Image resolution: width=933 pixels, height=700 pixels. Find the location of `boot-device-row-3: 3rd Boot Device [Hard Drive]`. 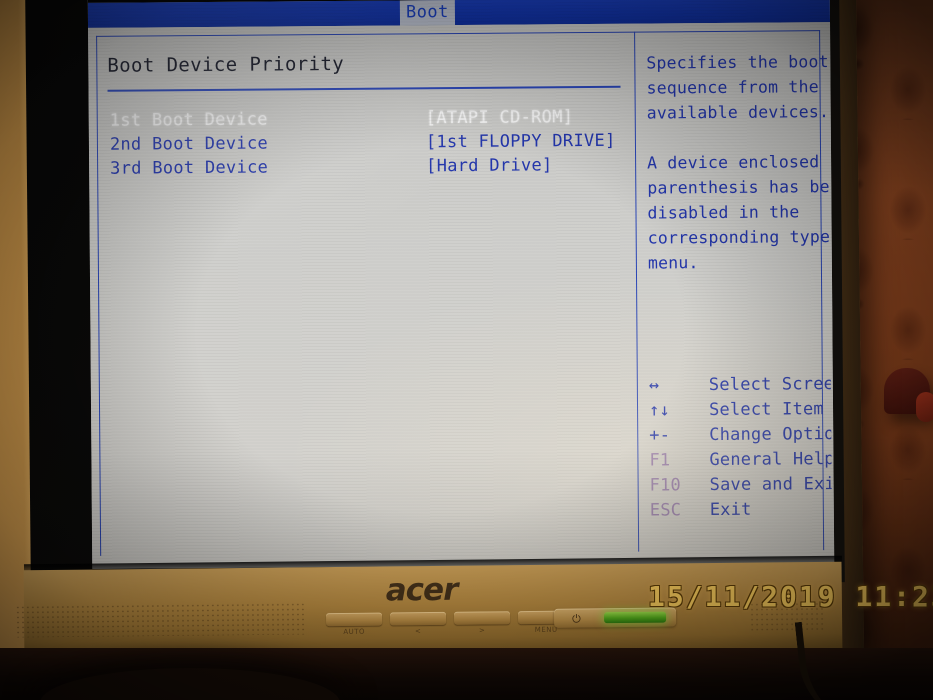

boot-device-row-3: 3rd Boot Device [Hard Drive] is located at coordinates (368, 169).